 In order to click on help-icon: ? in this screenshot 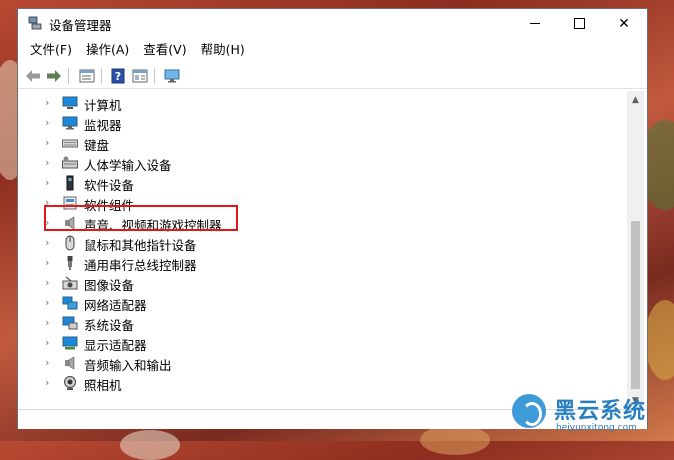, I will do `click(118, 76)`.